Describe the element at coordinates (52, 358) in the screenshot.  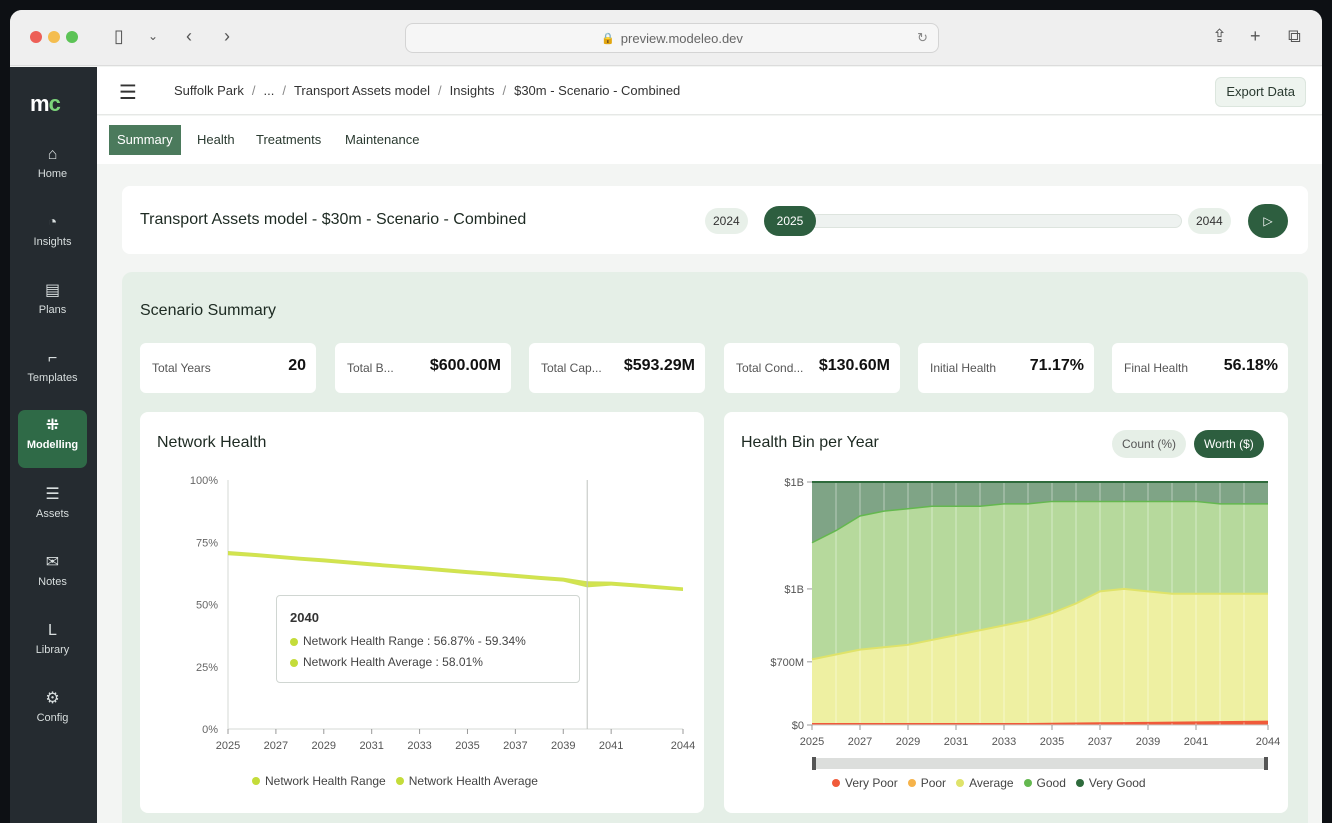
I see `templates-icon: ⌐` at that location.